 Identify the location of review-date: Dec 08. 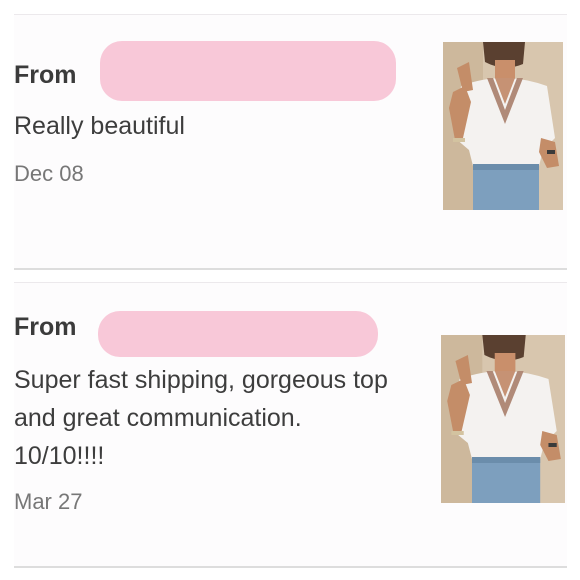
(49, 173).